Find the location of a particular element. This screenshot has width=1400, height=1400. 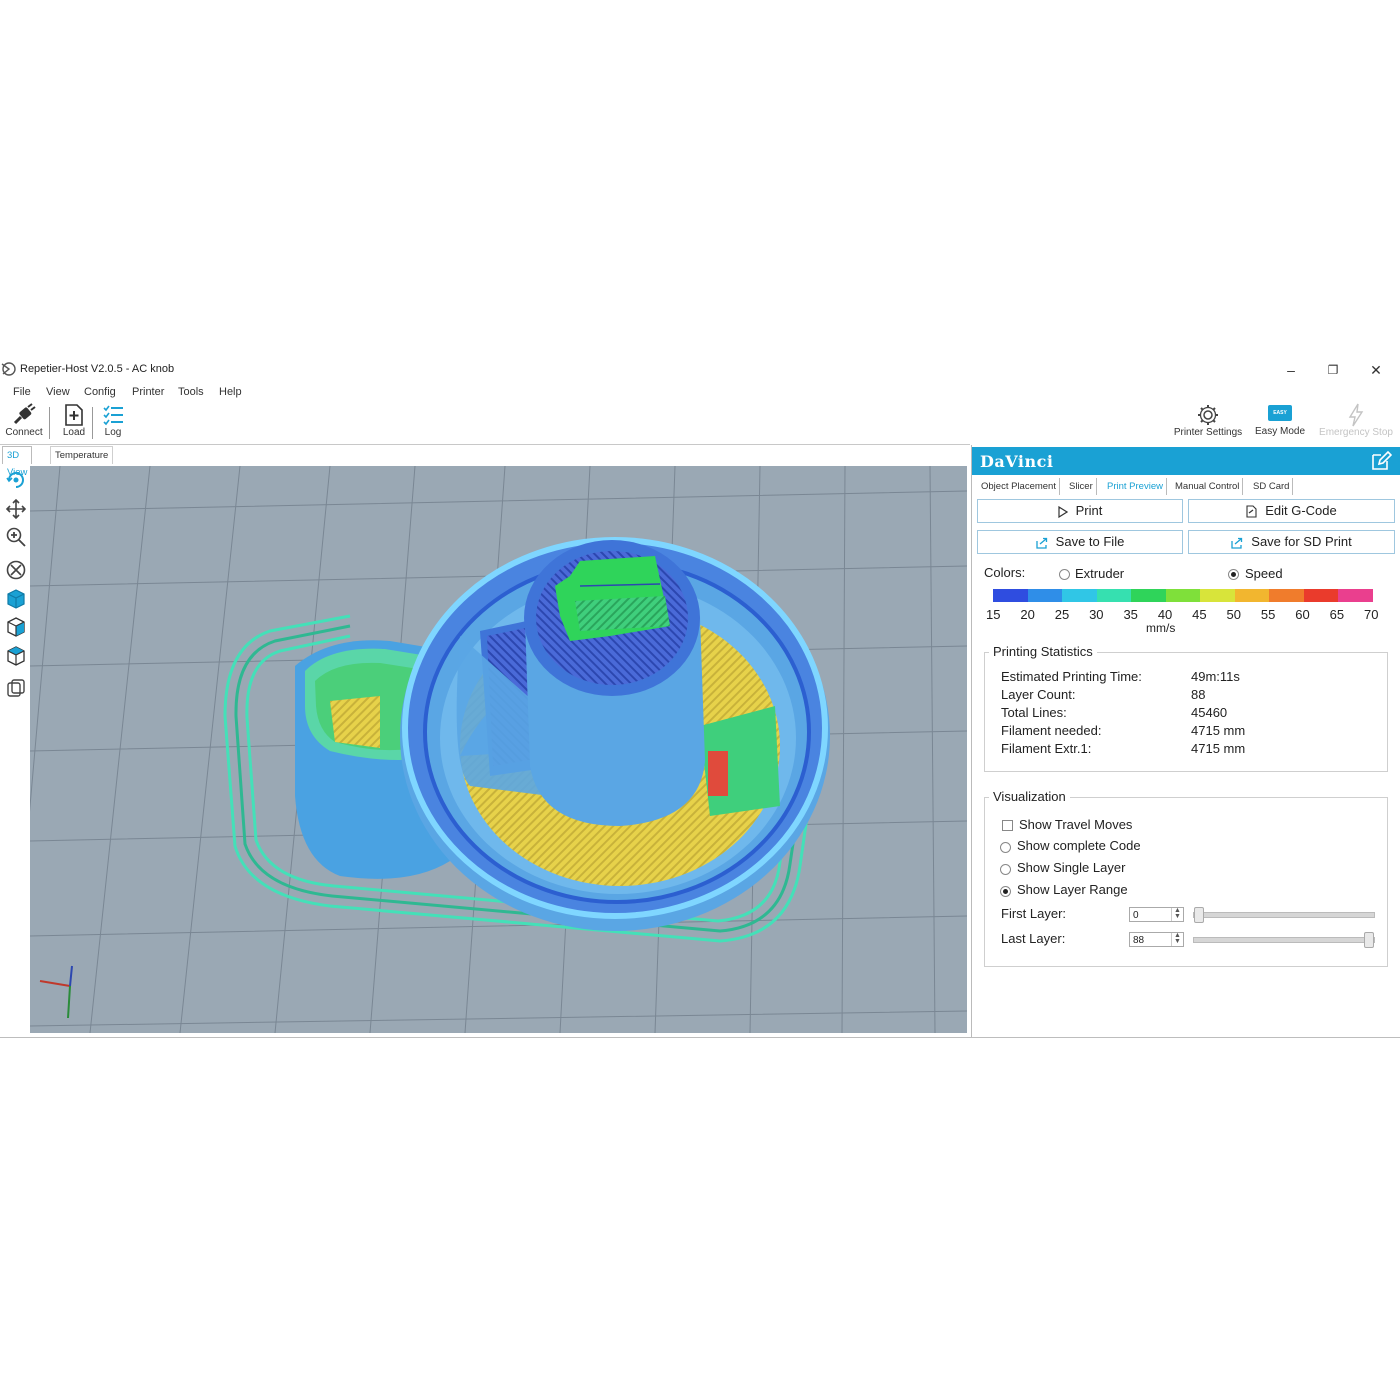

rotate-icon is located at coordinates (16, 480).